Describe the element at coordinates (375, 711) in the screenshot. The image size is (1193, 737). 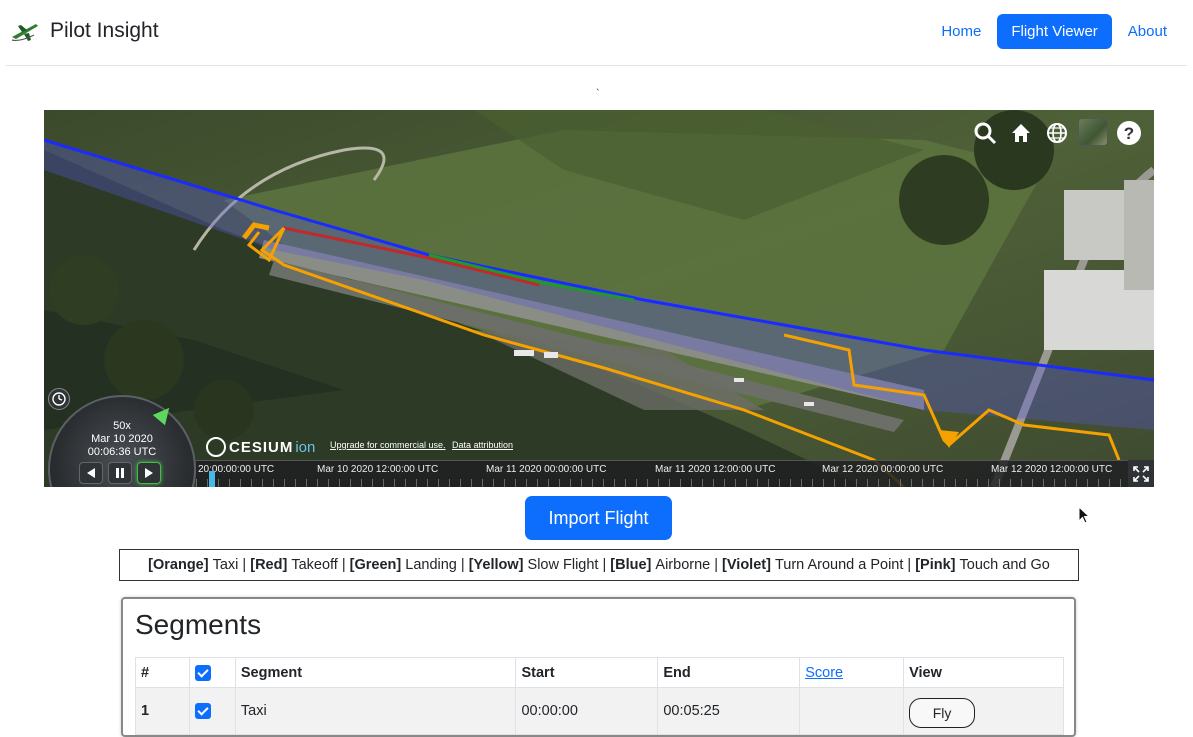
I see `row-segment: Taxi` at that location.